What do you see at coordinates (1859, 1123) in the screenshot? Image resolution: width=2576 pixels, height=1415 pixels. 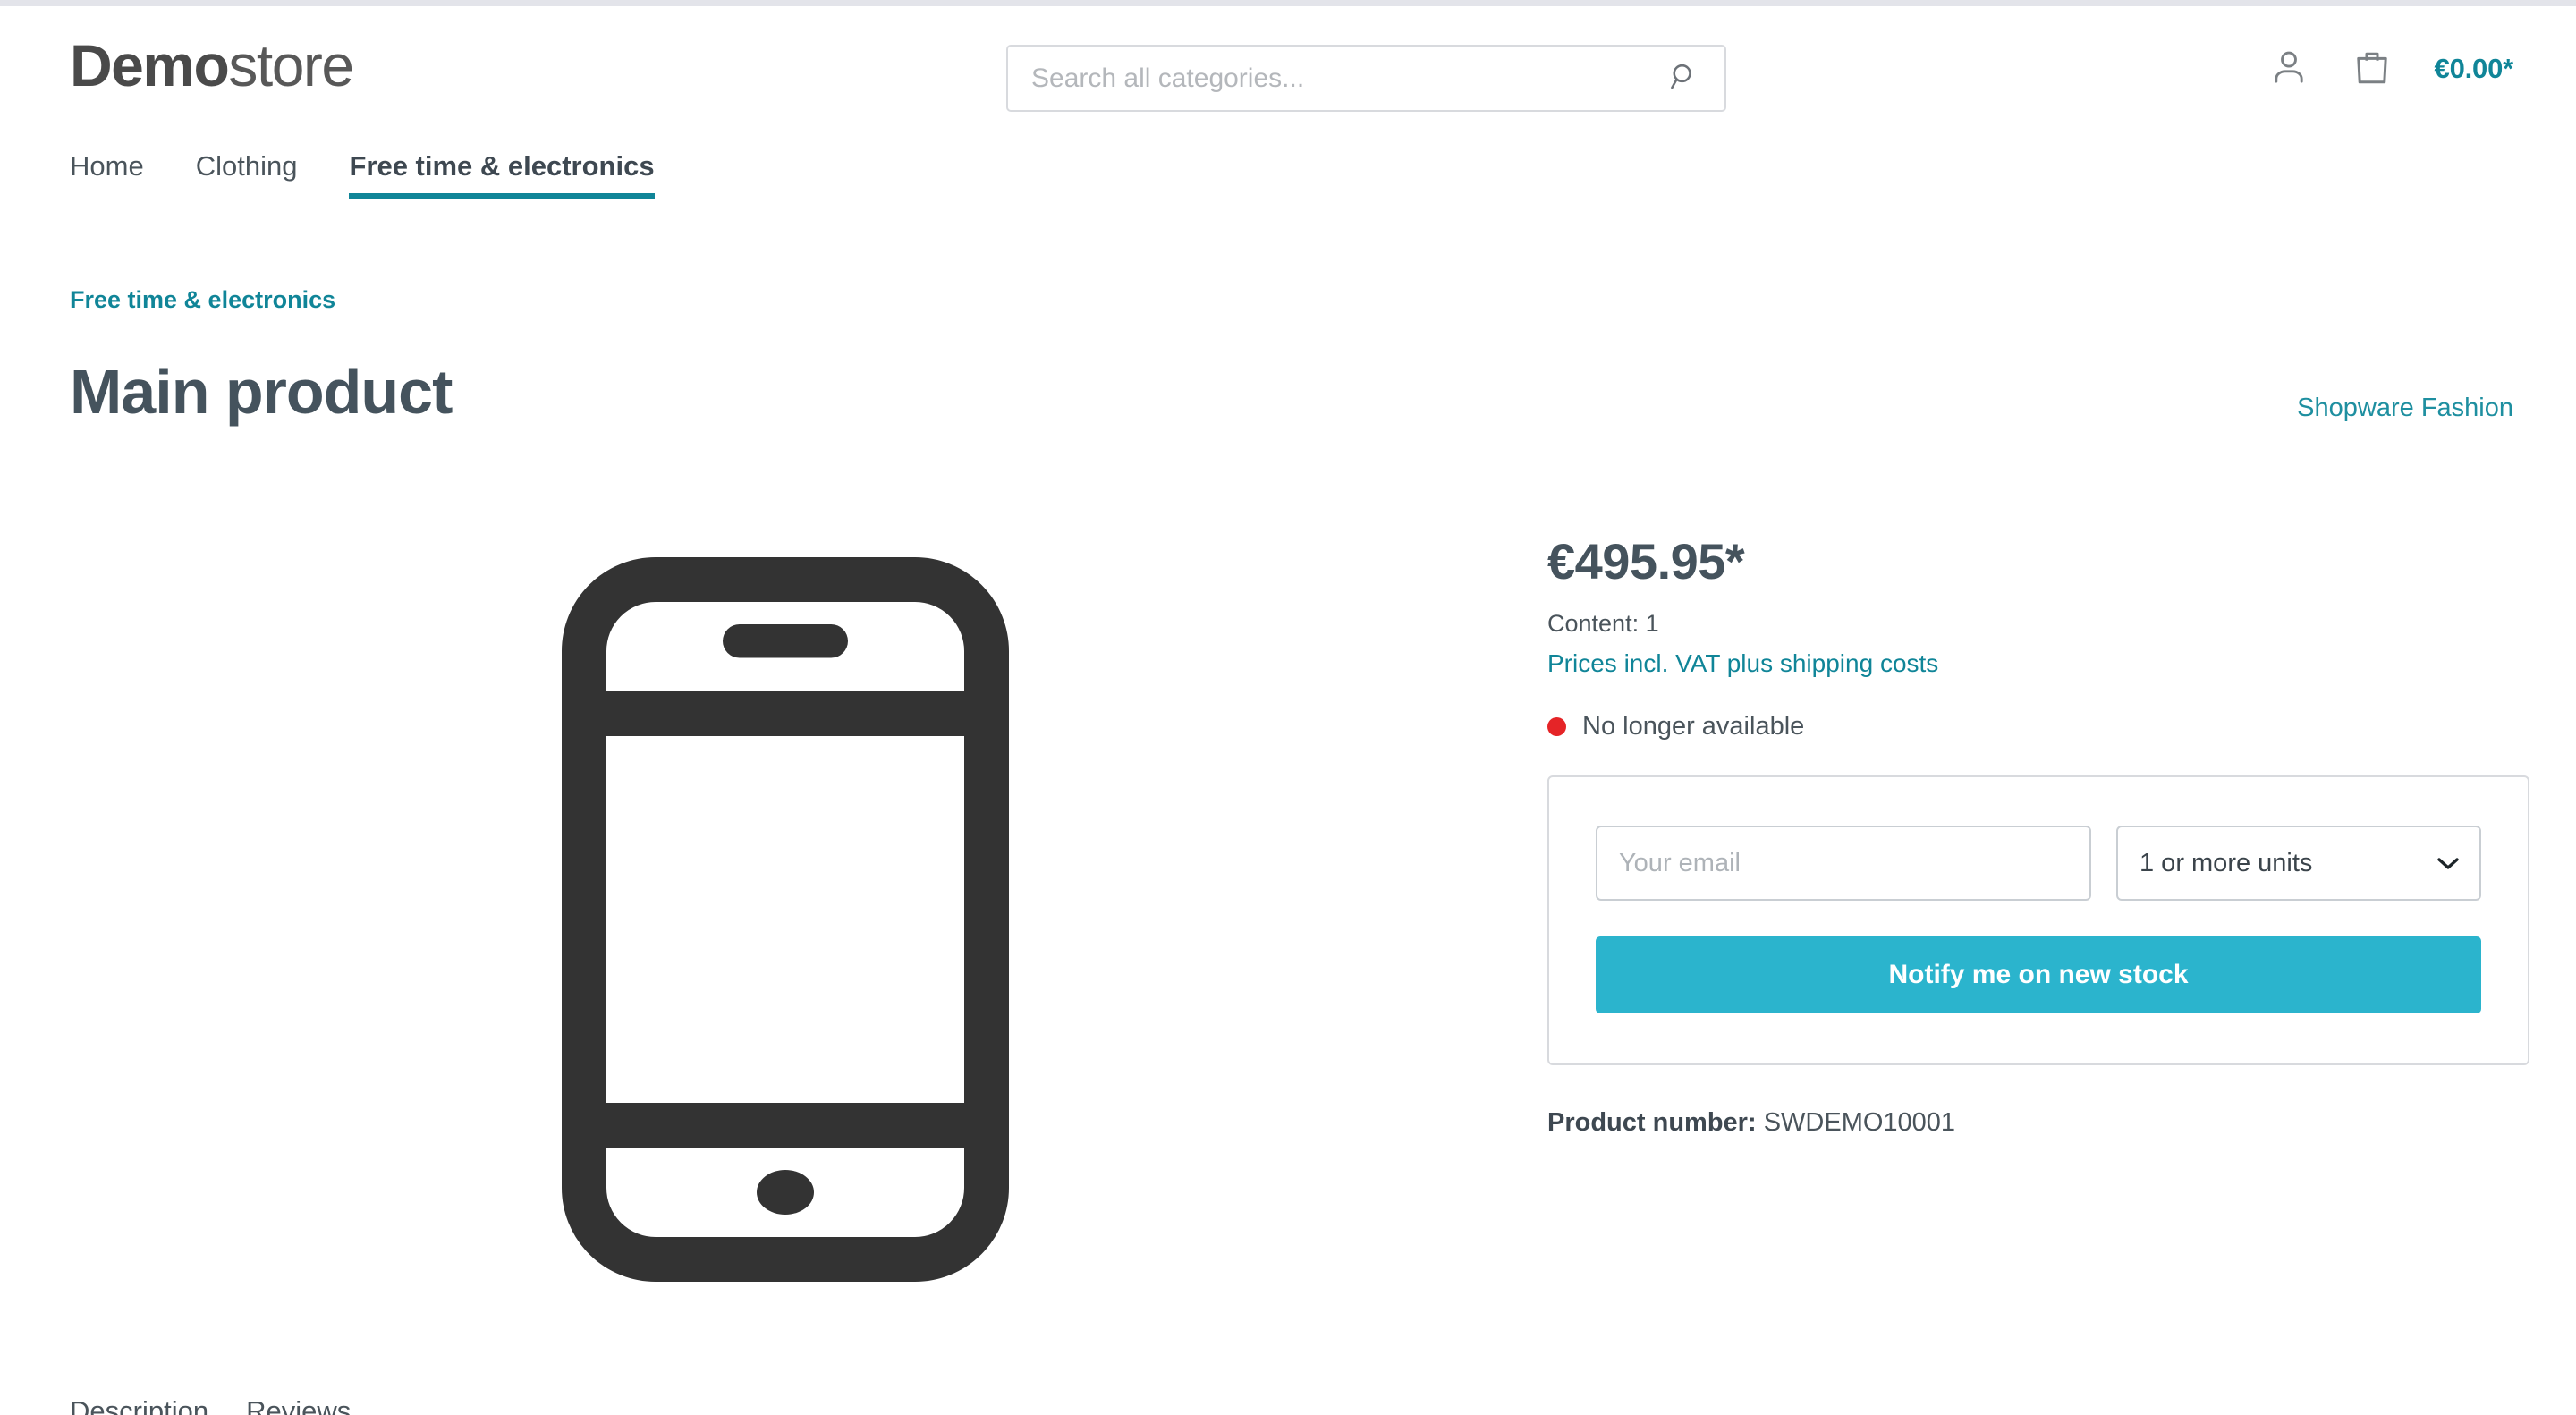 I see `product-number-value: SWDEMO10001` at bounding box center [1859, 1123].